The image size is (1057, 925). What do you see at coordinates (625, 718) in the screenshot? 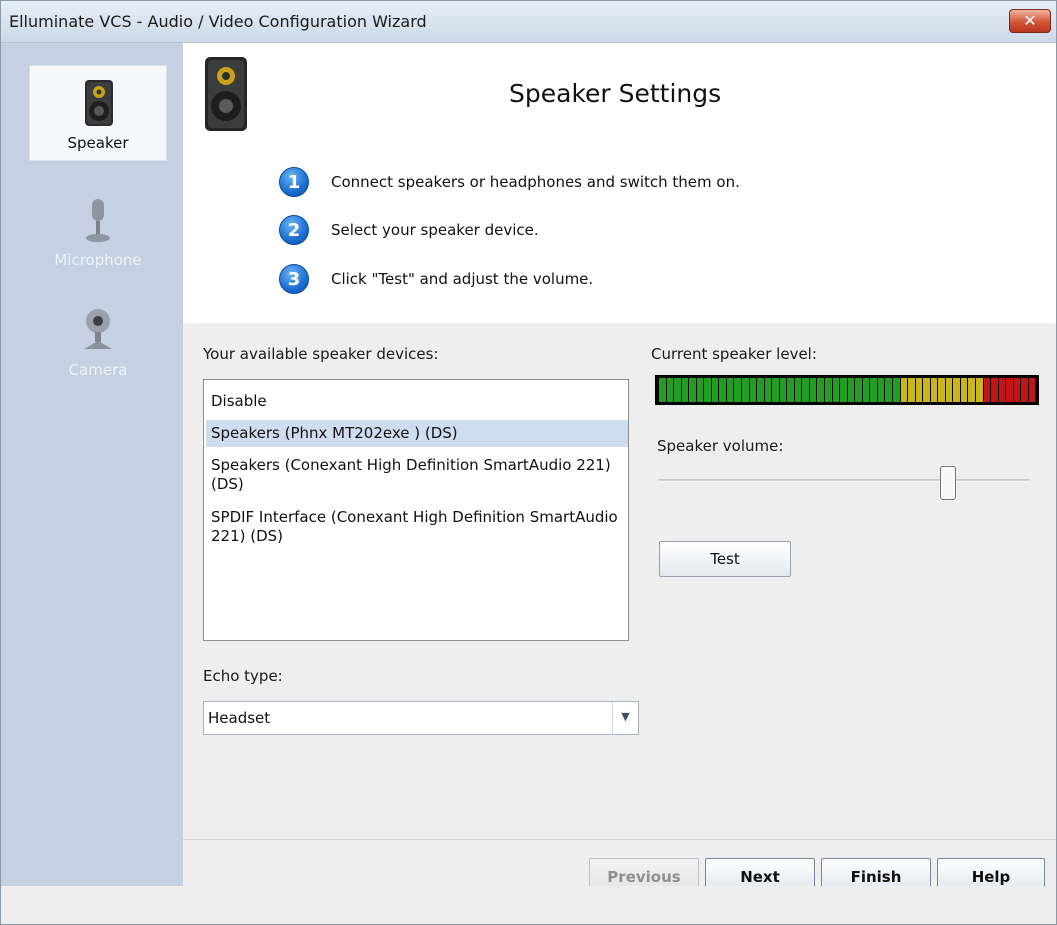
I see `chevron-down-icon: ▼` at bounding box center [625, 718].